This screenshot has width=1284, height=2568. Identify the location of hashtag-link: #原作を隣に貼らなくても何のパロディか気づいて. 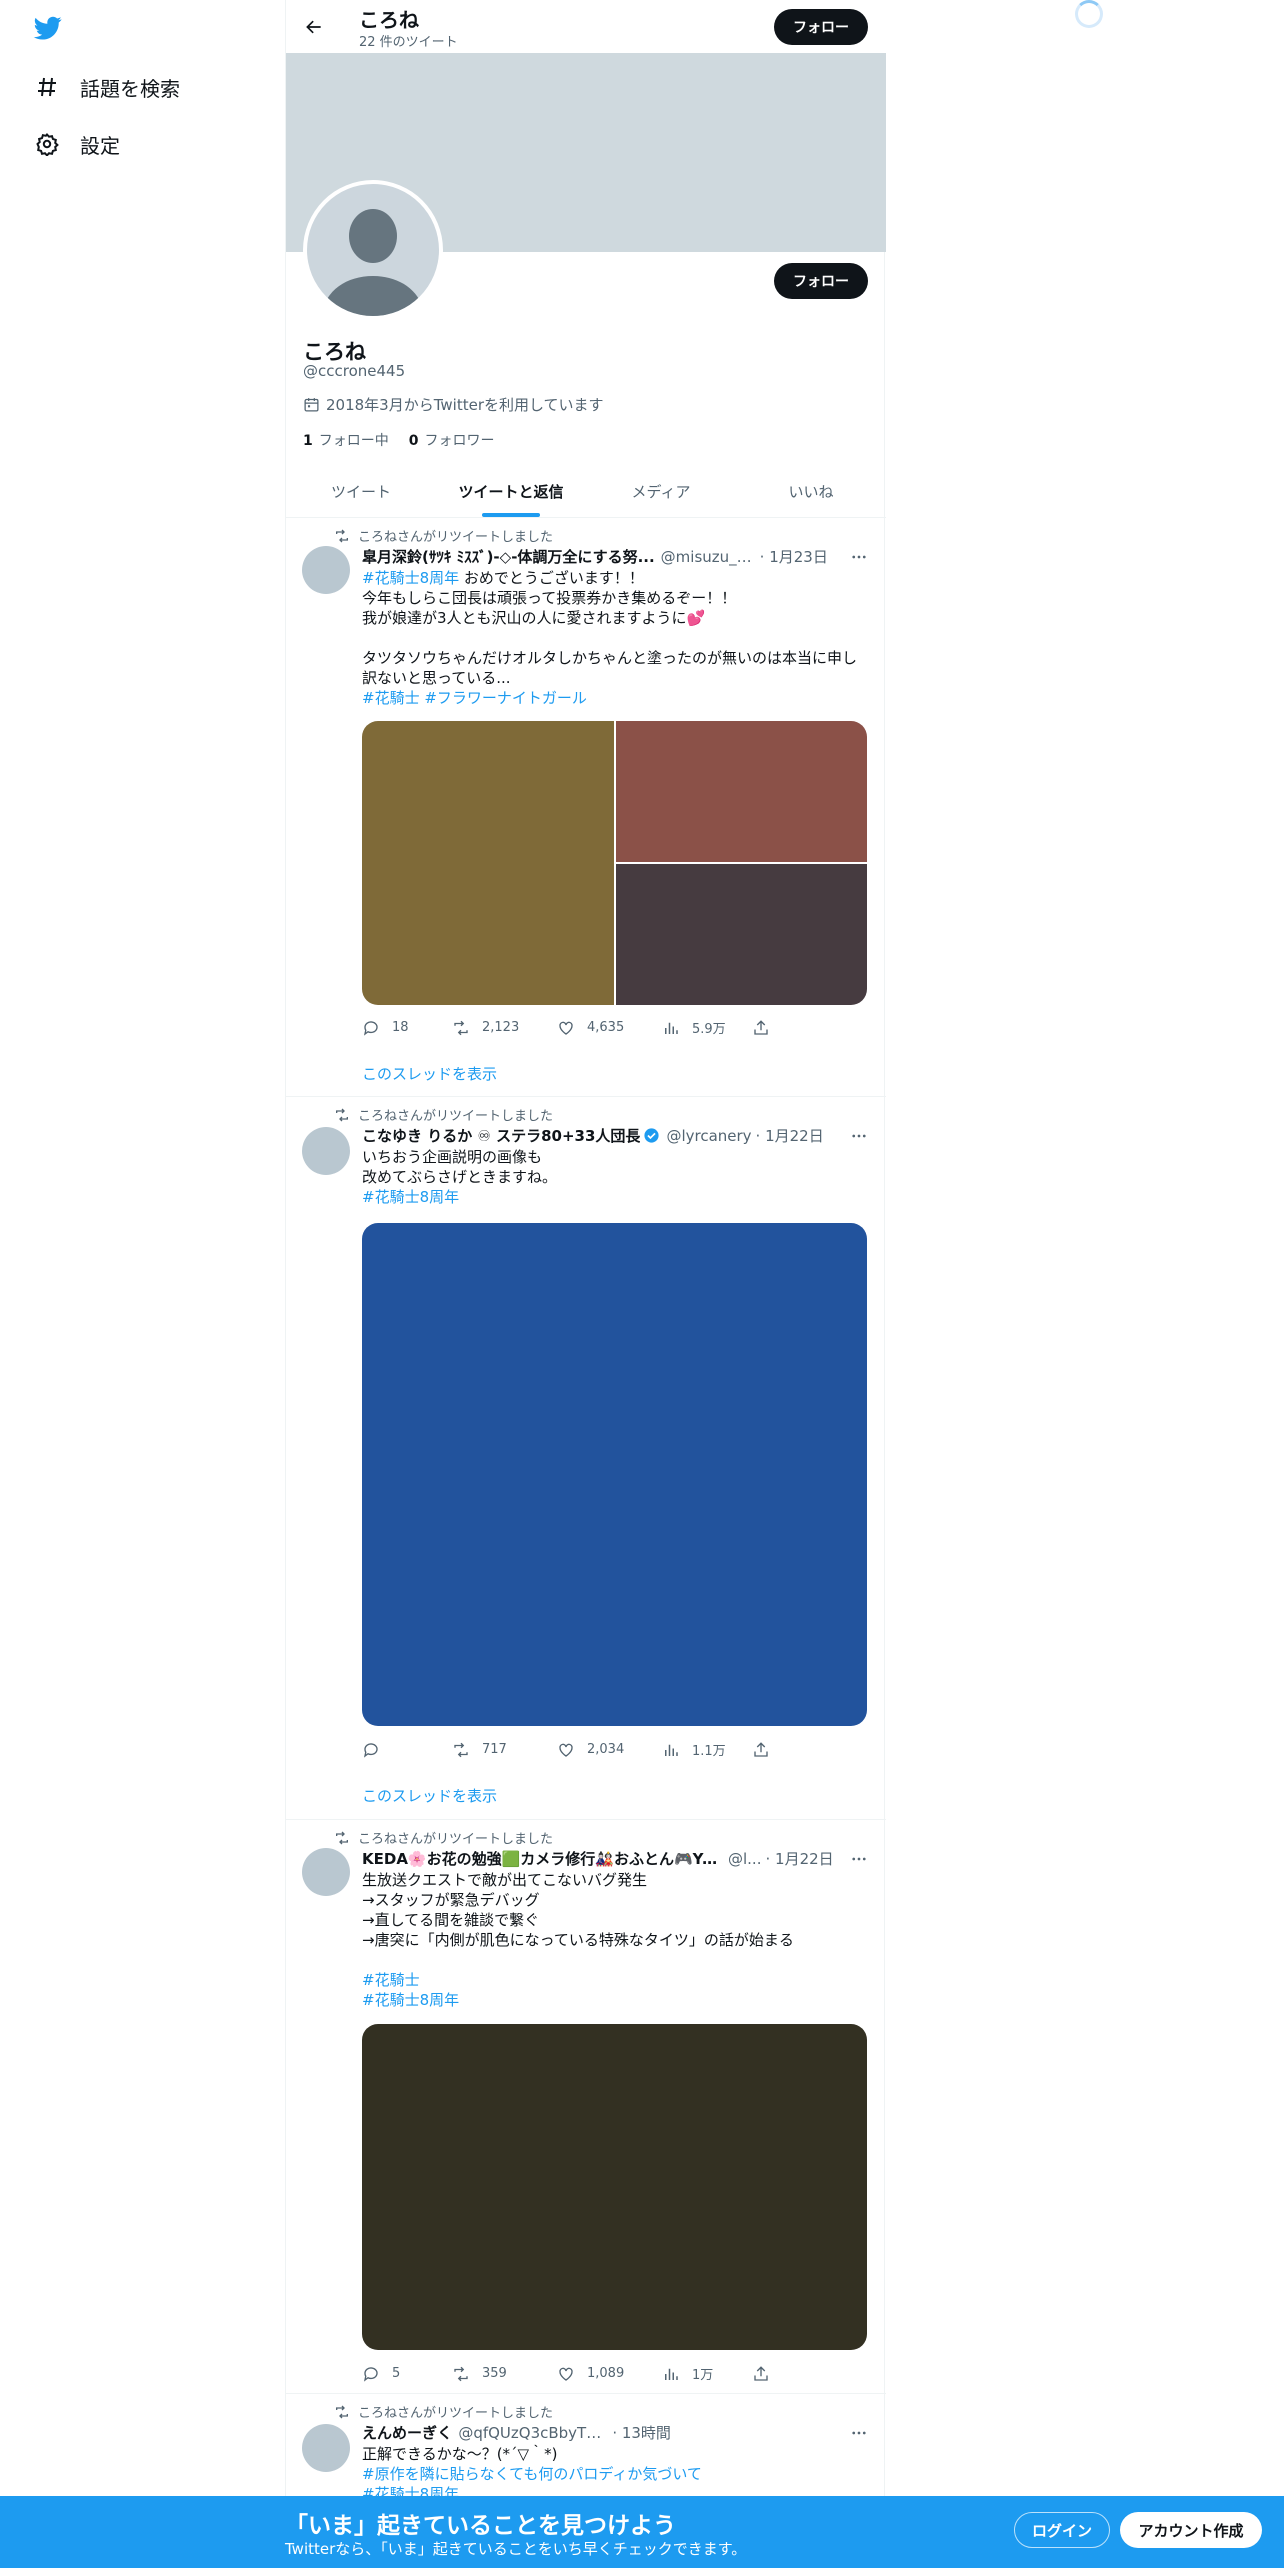
(532, 2474).